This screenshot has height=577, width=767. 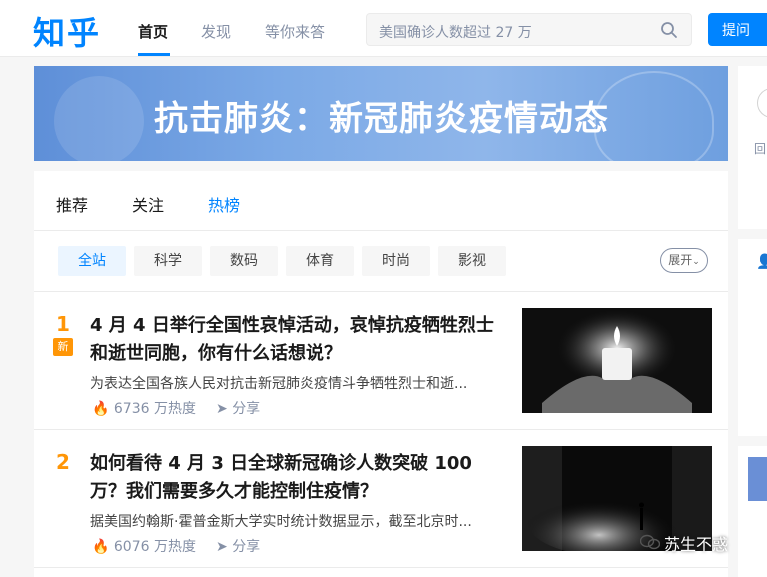 I want to click on candle-thumbnail, so click(x=617, y=360).